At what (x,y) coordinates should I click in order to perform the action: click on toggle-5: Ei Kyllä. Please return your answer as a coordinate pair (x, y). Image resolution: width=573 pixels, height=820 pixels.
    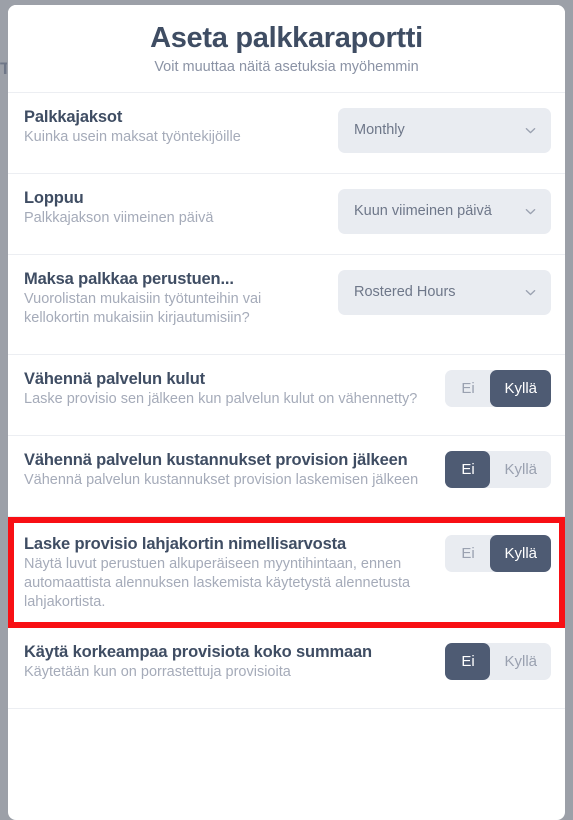
    Looking at the image, I should click on (498, 553).